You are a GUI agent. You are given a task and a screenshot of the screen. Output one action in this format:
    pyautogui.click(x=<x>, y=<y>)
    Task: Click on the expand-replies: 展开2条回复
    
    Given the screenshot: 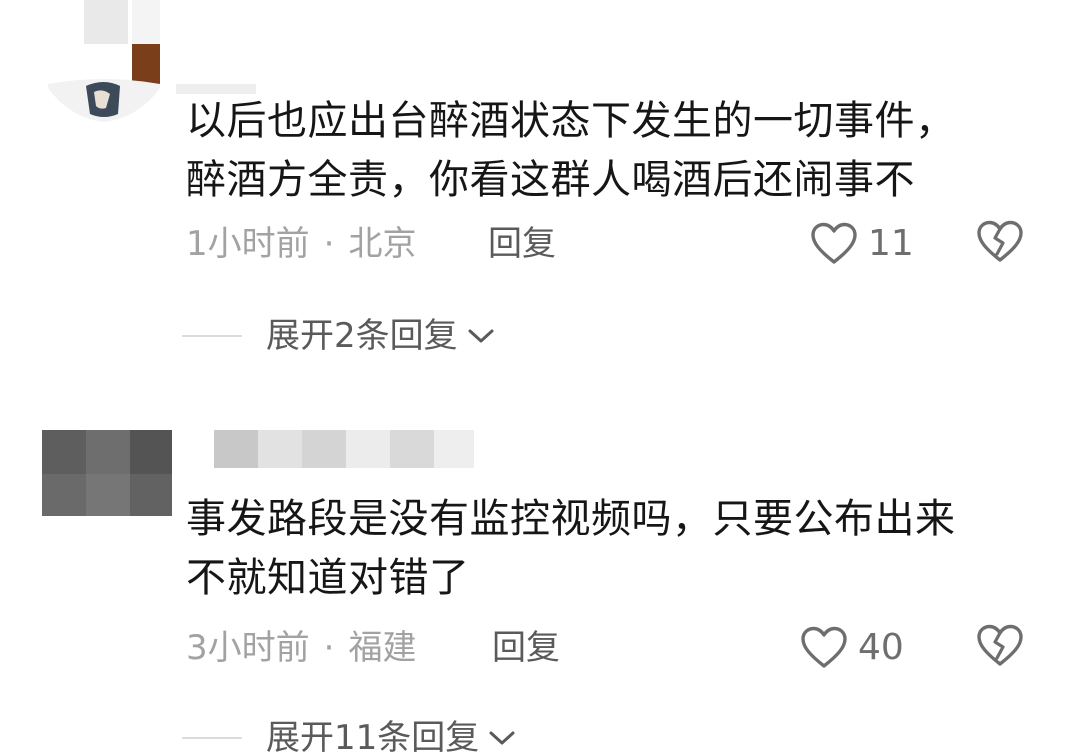 What is the action you would take?
    pyautogui.click(x=339, y=336)
    